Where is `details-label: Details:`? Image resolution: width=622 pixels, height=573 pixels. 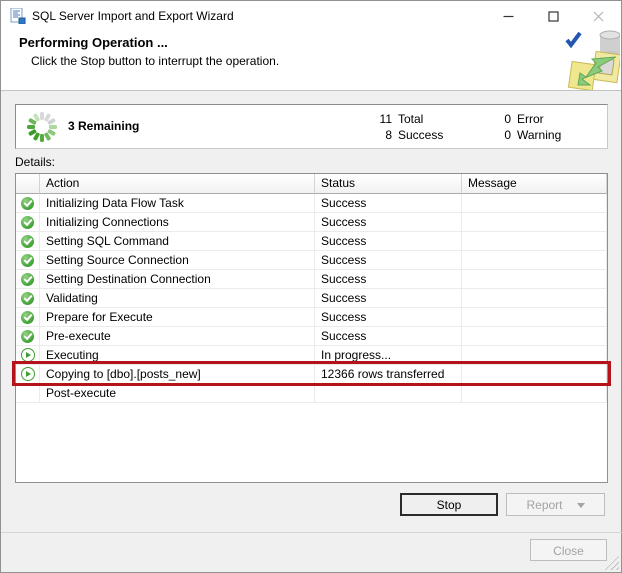
details-label: Details: is located at coordinates (35, 162).